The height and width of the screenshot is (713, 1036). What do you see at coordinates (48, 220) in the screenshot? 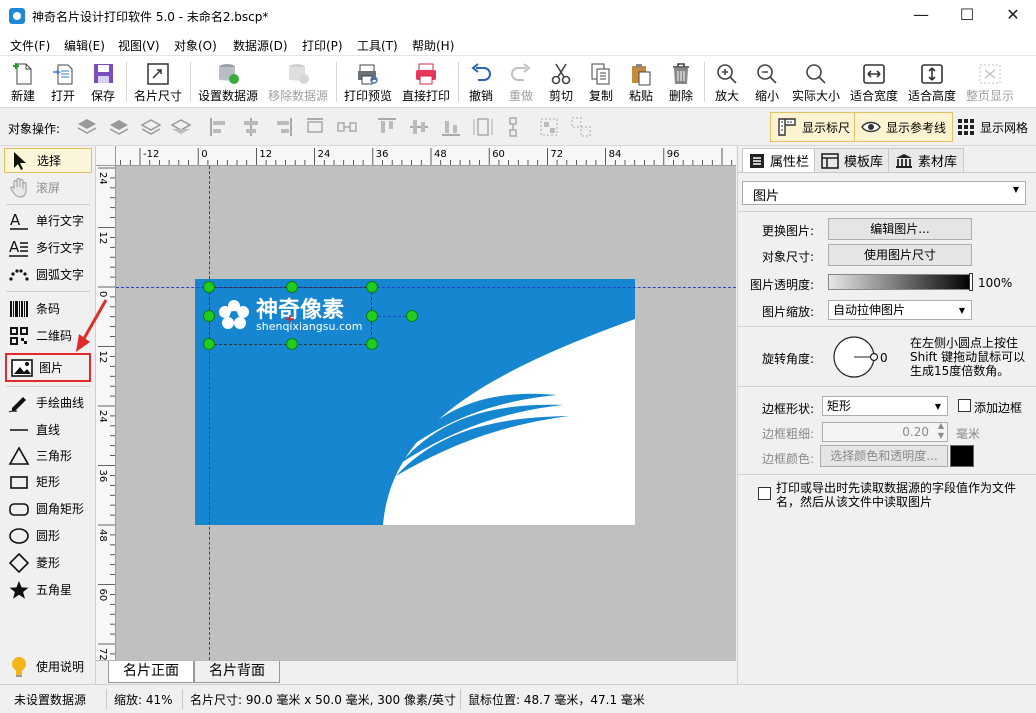
I see `tool-single-text: A 单行文字` at bounding box center [48, 220].